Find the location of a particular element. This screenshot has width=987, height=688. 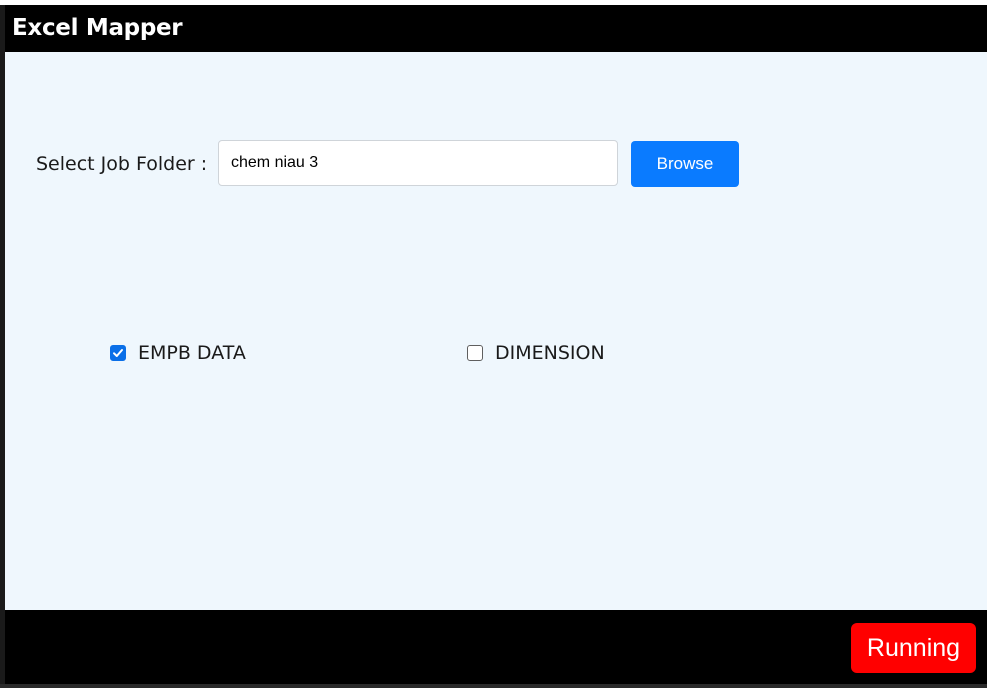

option-empb-data: EMPB DATA is located at coordinates (178, 353).